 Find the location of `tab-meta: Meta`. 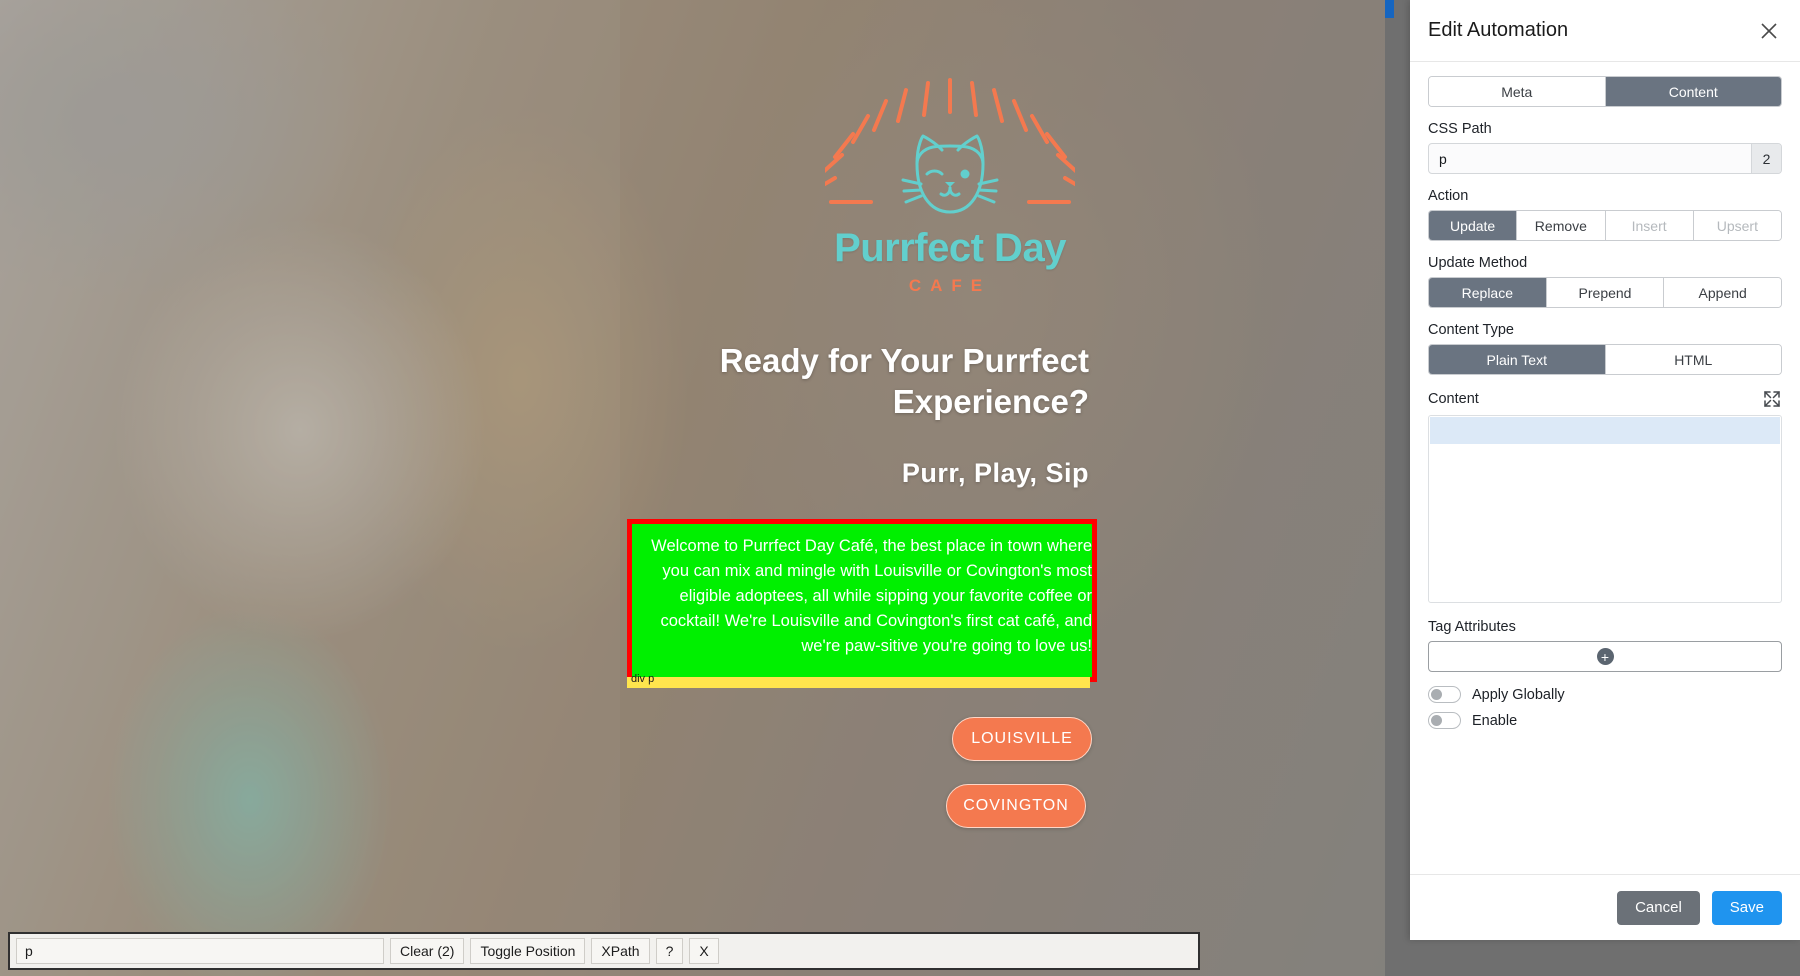

tab-meta: Meta is located at coordinates (1517, 91).